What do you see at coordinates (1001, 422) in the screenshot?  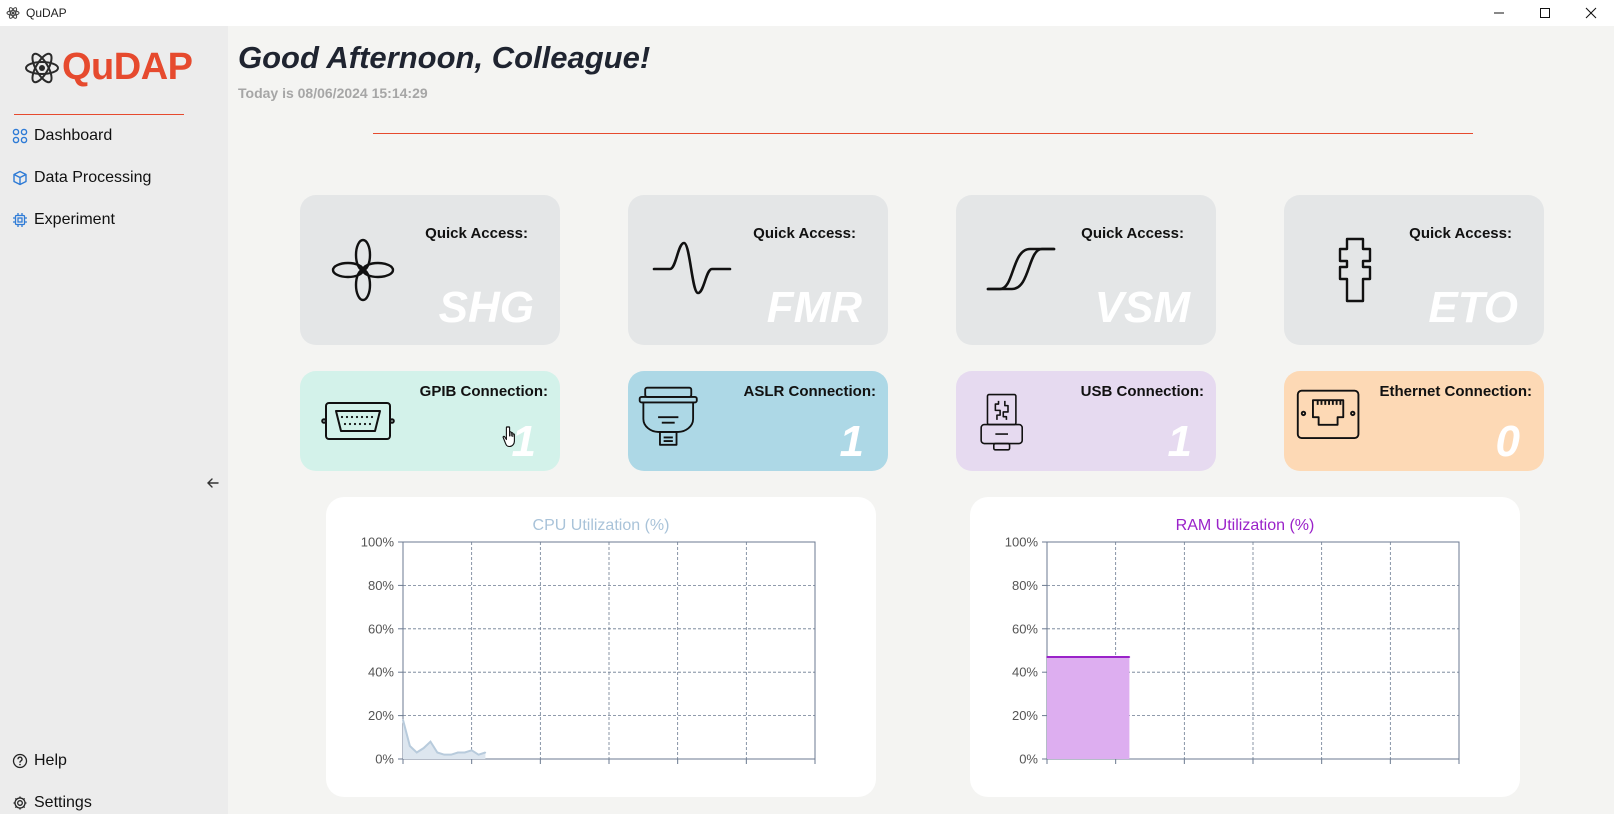 I see `usb-icon` at bounding box center [1001, 422].